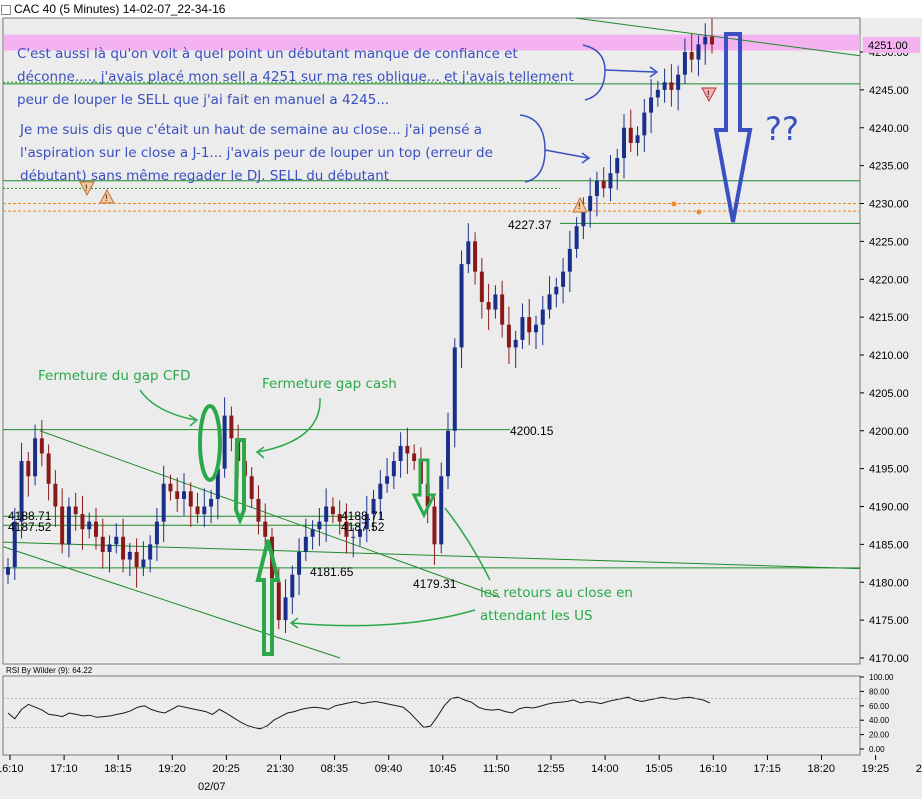 The height and width of the screenshot is (799, 922). What do you see at coordinates (12, 769) in the screenshot?
I see `time-tick-label: 16:10` at bounding box center [12, 769].